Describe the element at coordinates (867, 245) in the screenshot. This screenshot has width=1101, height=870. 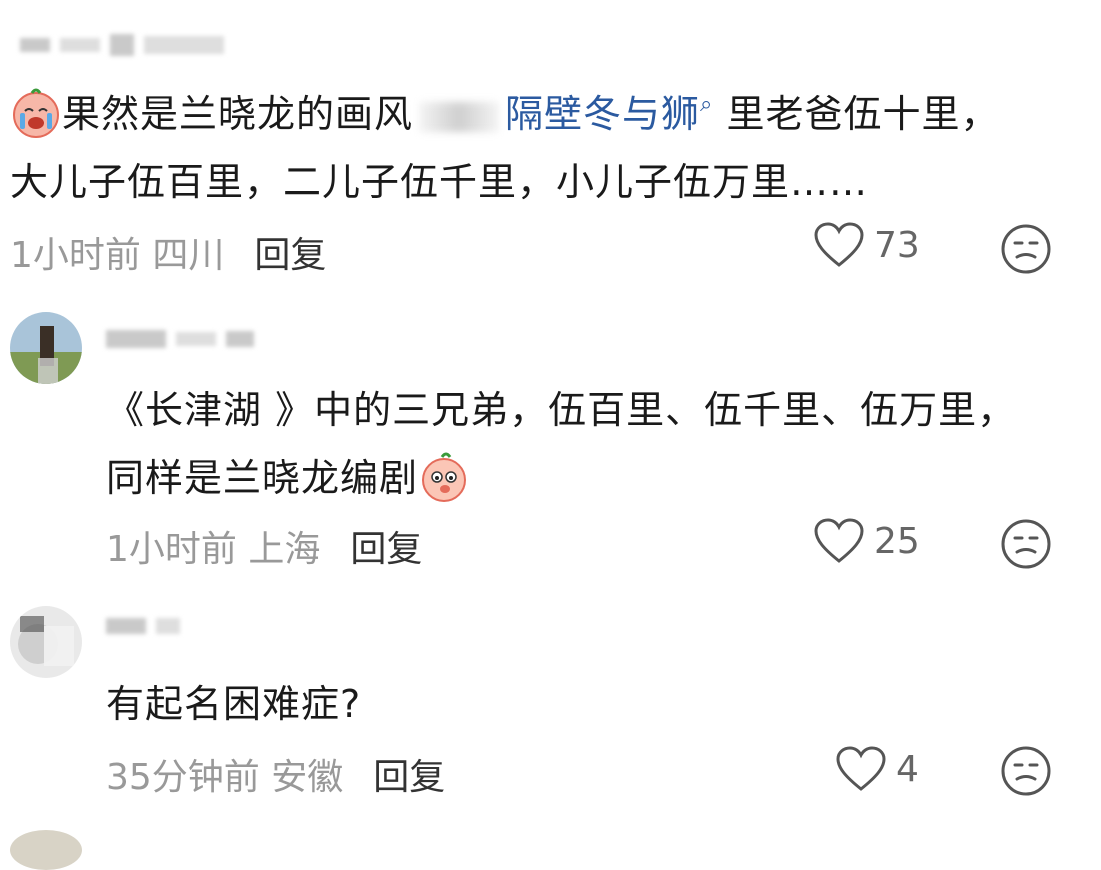
I see `like-button: 73` at that location.